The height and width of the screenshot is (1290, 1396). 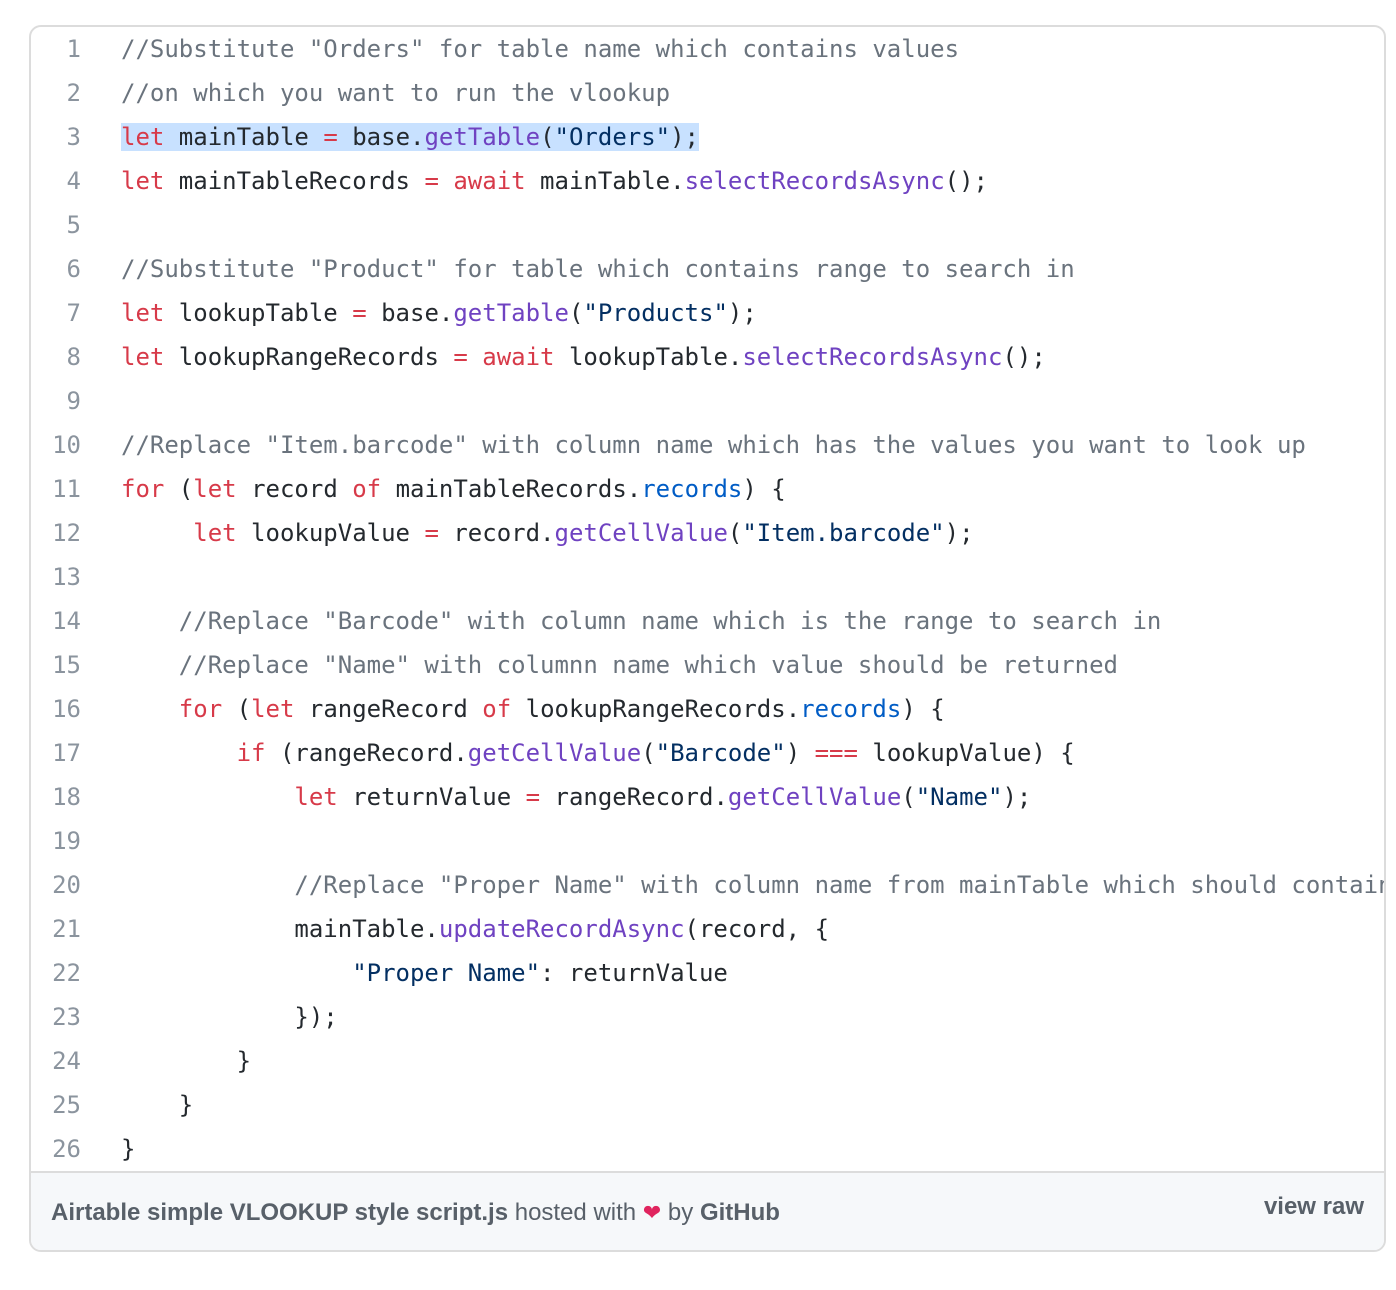 I want to click on line-number: 6, so click(x=56, y=269).